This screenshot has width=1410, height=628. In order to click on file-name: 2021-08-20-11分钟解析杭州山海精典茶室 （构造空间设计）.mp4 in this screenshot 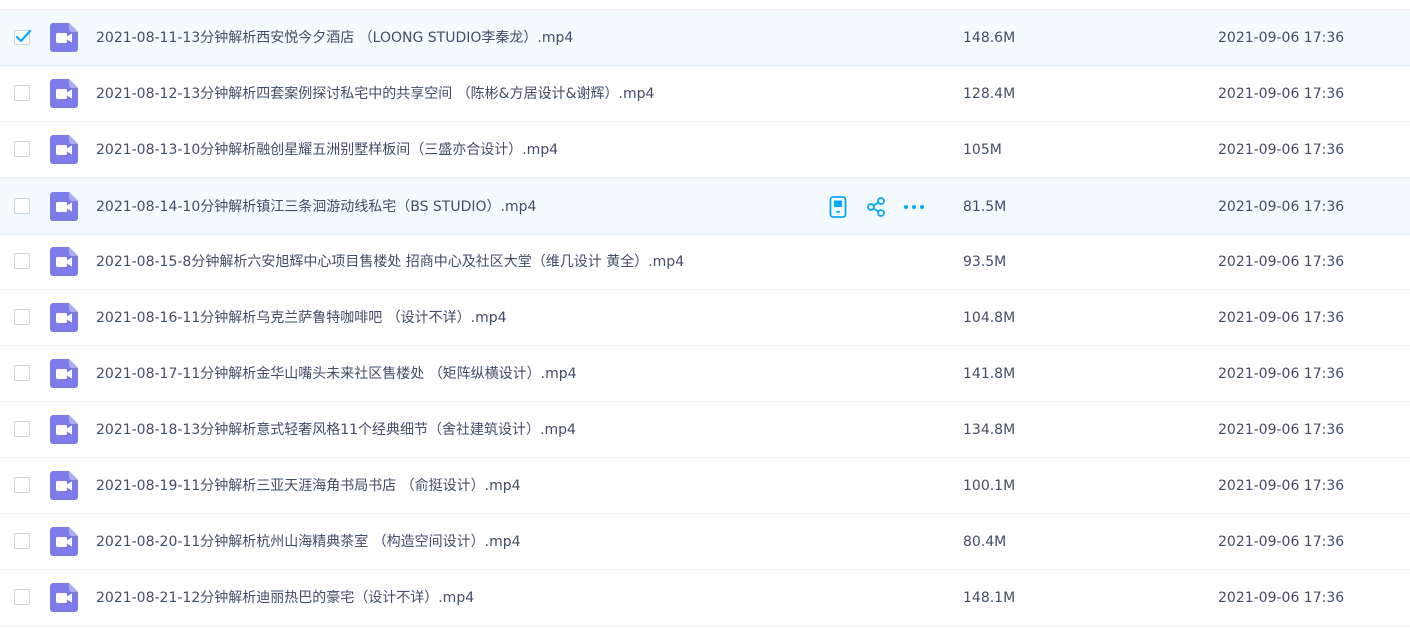, I will do `click(308, 542)`.